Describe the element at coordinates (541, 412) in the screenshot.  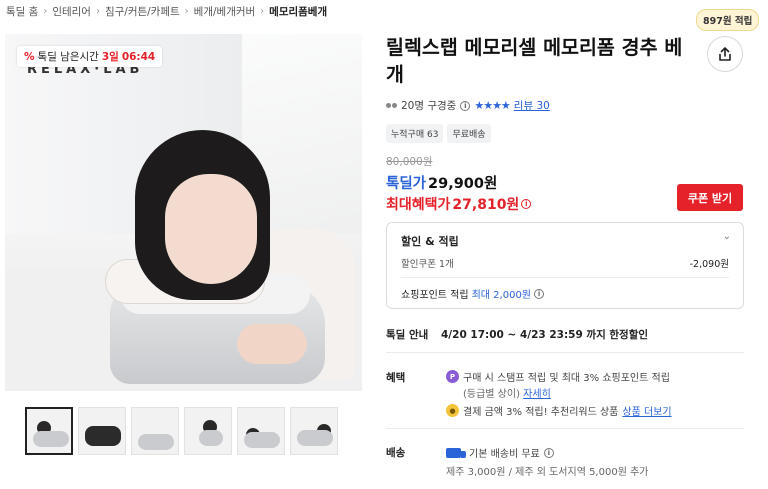
I see `benefit-reward-text: 결제 금액 3% 적립! 추천리워드 상품` at that location.